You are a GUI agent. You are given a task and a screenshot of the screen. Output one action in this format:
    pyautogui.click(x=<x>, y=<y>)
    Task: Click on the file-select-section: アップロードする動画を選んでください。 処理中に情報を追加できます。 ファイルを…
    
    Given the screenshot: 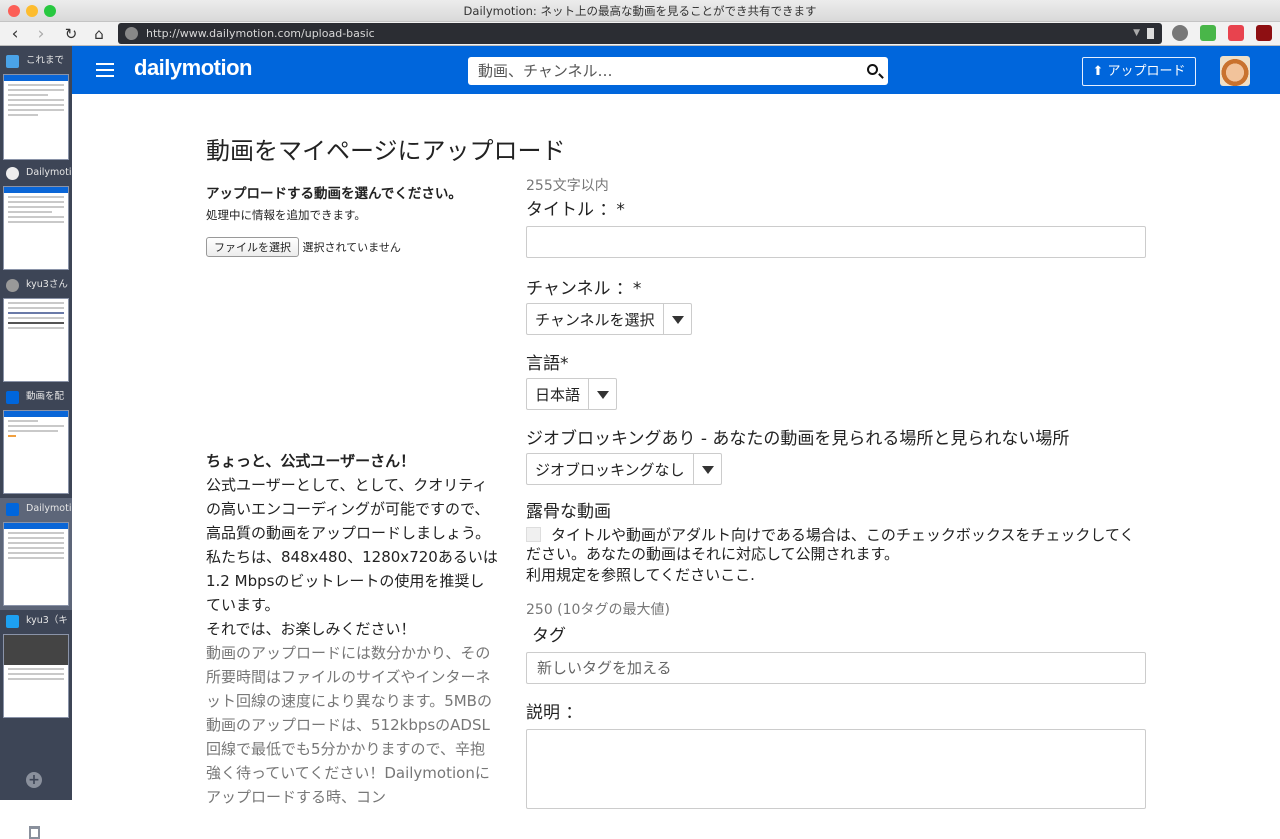 What is the action you would take?
    pyautogui.click(x=352, y=220)
    